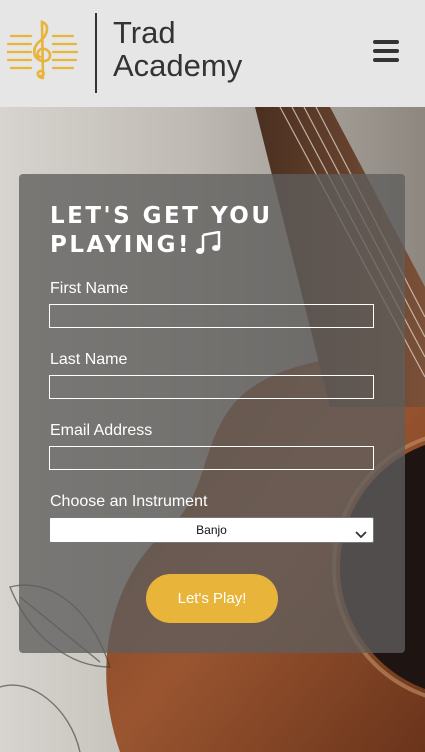 This screenshot has height=752, width=425. What do you see at coordinates (211, 458) in the screenshot?
I see `email-input` at bounding box center [211, 458].